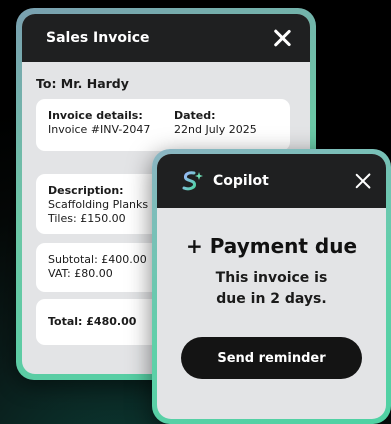 This screenshot has height=424, width=391. I want to click on invoice-recipient: To: Mr. Hardy, so click(82, 83).